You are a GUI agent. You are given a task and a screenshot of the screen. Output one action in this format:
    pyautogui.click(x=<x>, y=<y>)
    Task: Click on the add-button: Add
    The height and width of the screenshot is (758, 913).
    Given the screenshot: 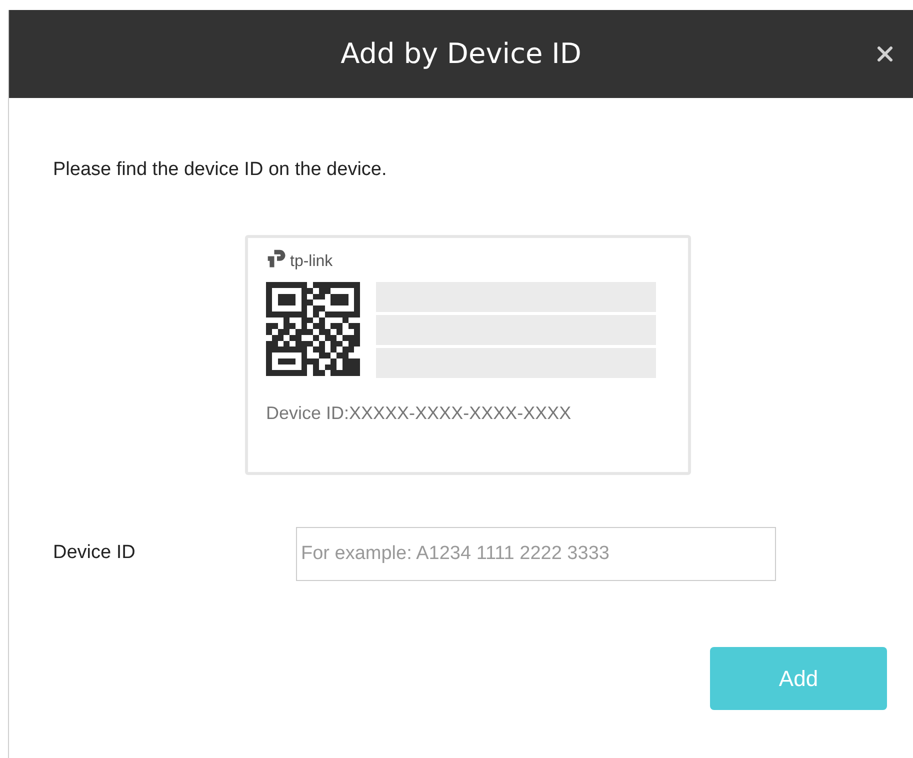 What is the action you would take?
    pyautogui.click(x=798, y=678)
    